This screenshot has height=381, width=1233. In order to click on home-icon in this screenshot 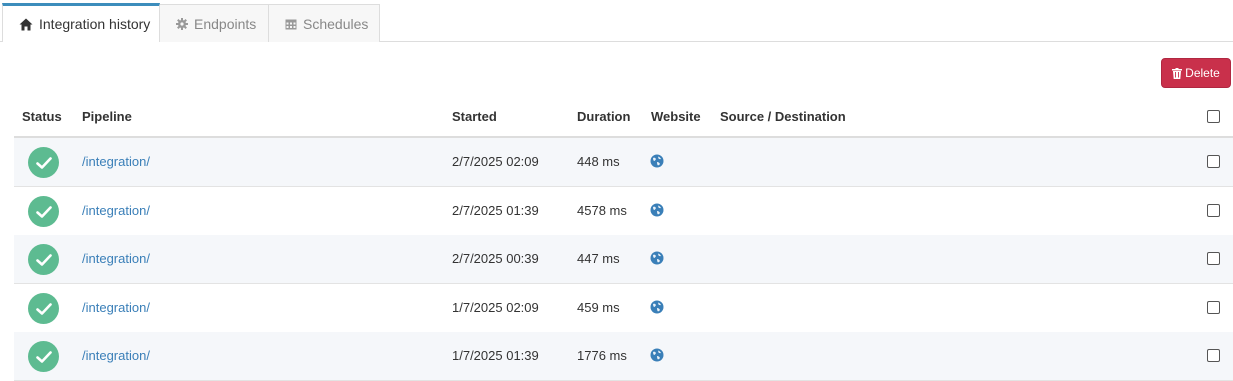, I will do `click(26, 24)`.